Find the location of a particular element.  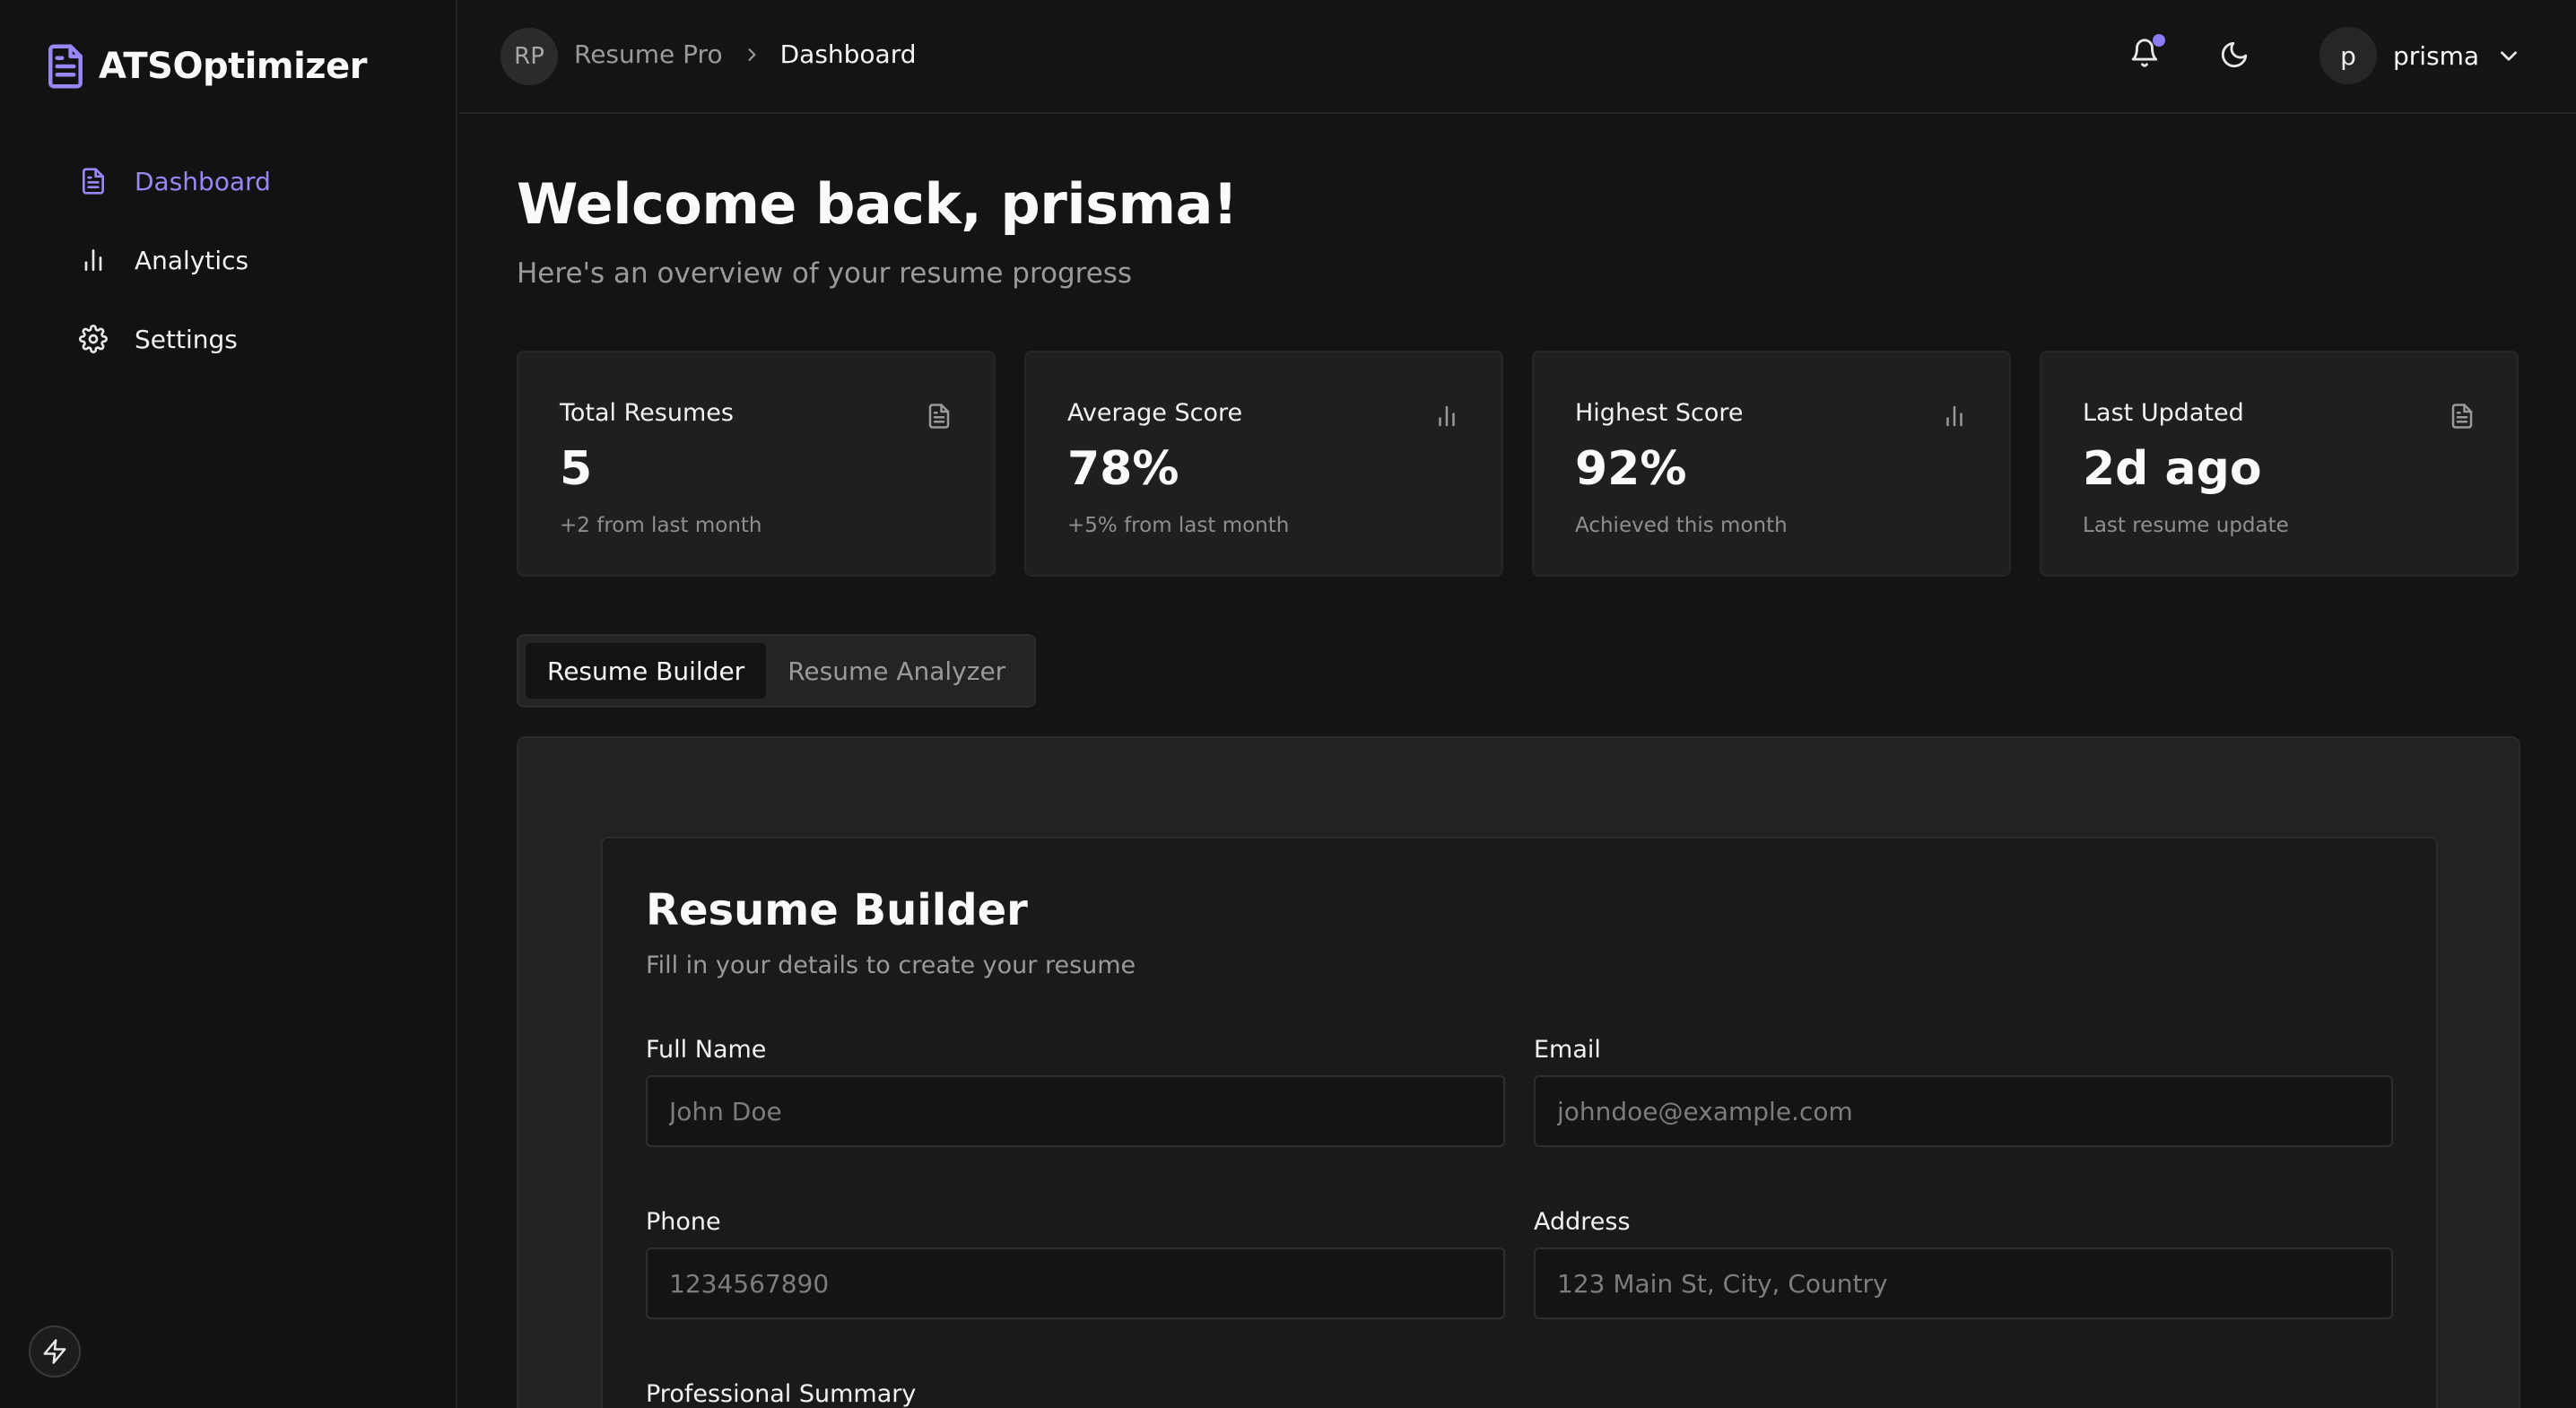

chevron-right-icon is located at coordinates (752, 55).